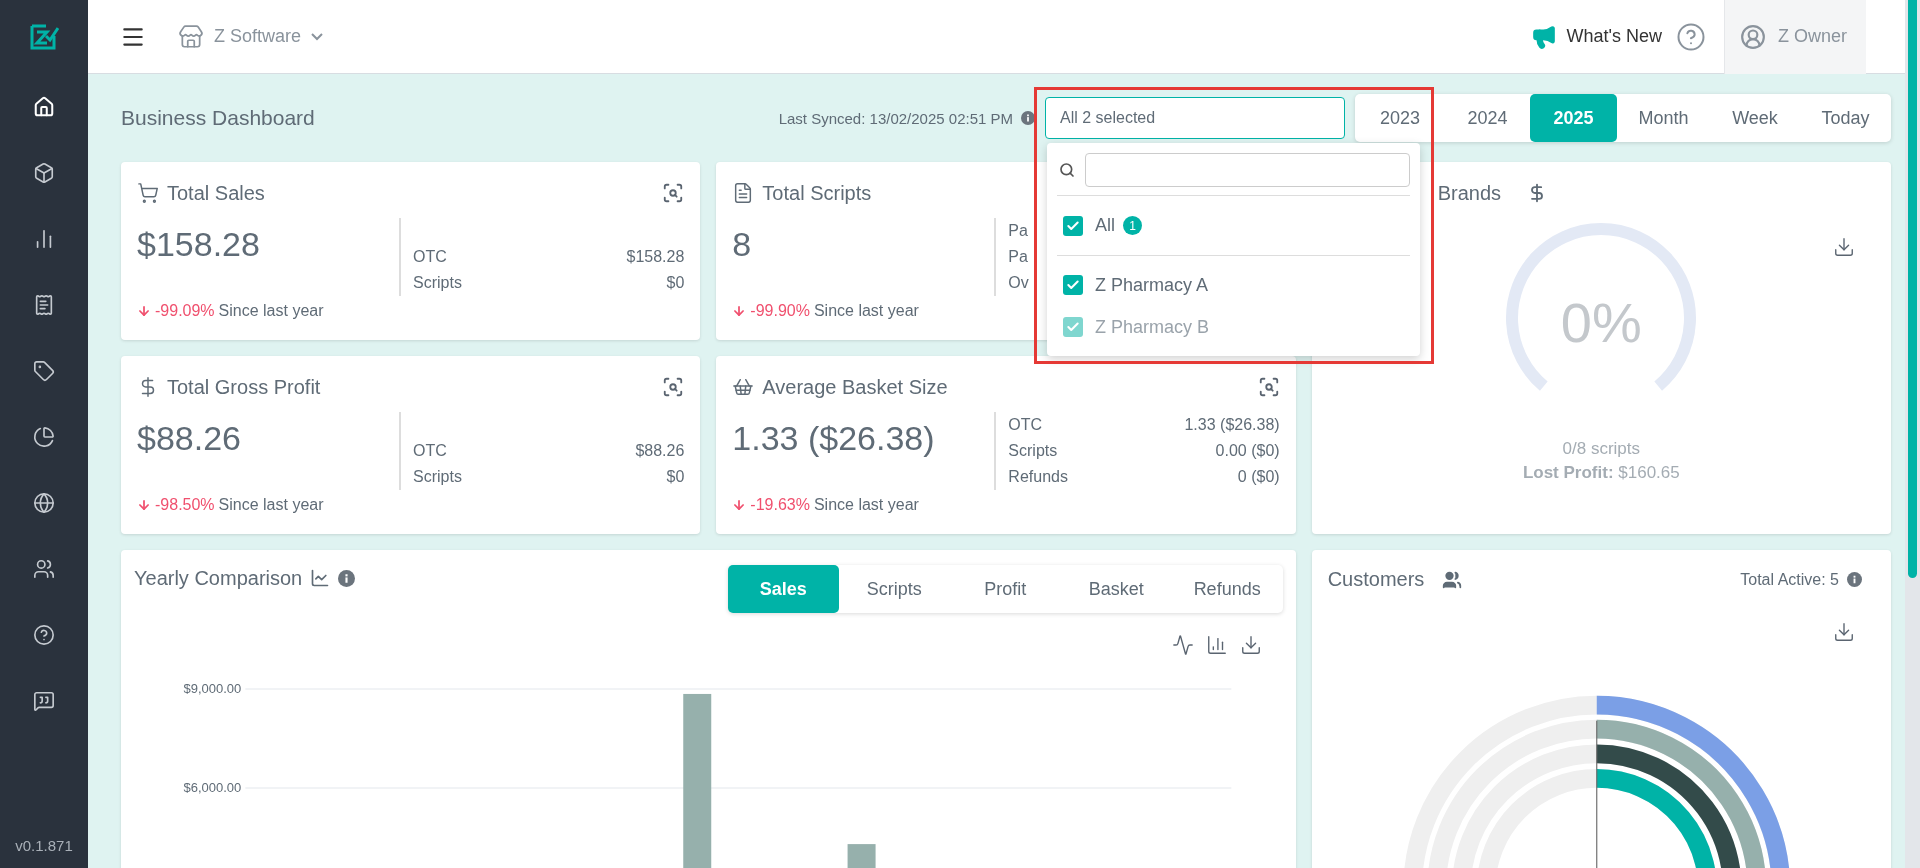 Image resolution: width=1920 pixels, height=868 pixels. What do you see at coordinates (317, 36) in the screenshot?
I see `chevron-down-icon` at bounding box center [317, 36].